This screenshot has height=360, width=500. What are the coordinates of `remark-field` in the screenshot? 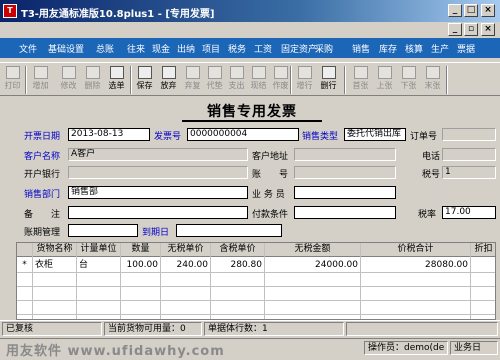 It's located at (158, 212).